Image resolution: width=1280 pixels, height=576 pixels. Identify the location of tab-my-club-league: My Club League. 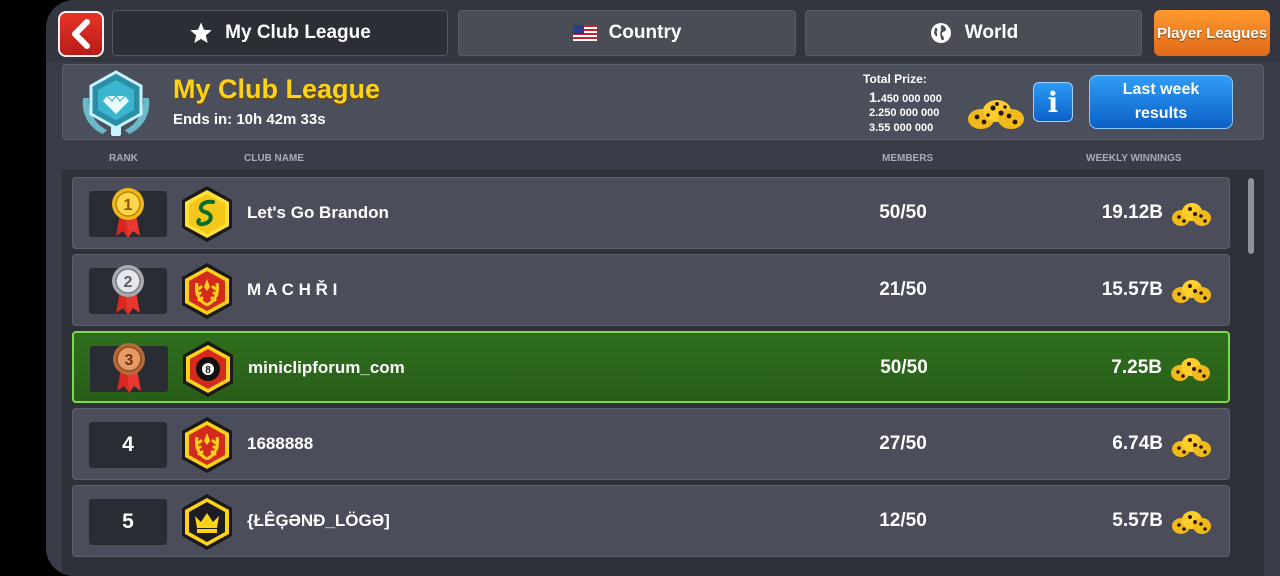
(280, 33).